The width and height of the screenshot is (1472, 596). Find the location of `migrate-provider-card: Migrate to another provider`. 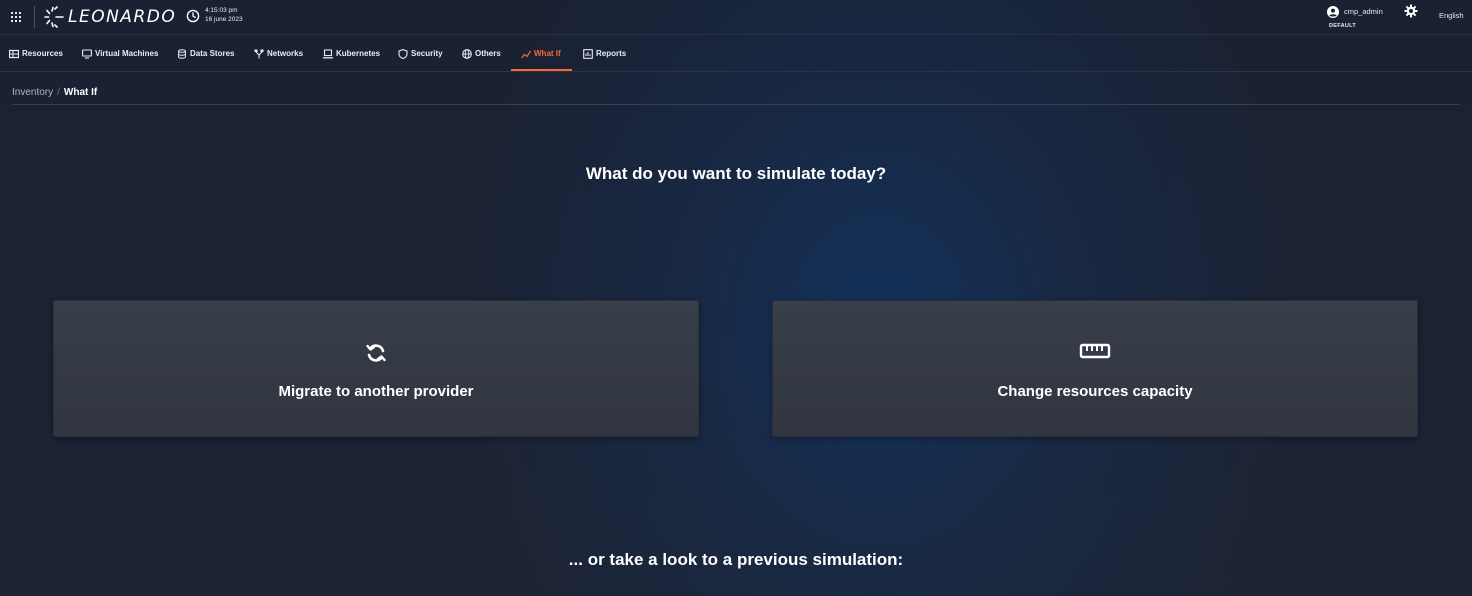

migrate-provider-card: Migrate to another provider is located at coordinates (376, 368).